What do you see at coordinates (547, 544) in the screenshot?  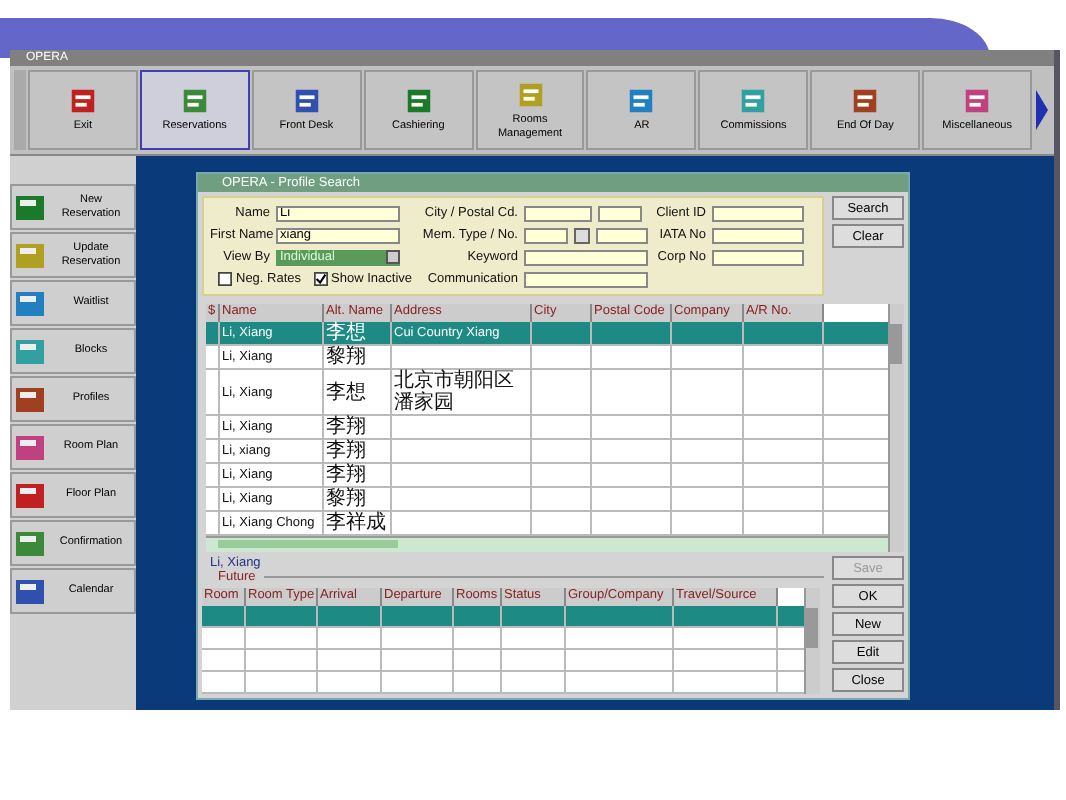 I see `horizontal-scrollbar` at bounding box center [547, 544].